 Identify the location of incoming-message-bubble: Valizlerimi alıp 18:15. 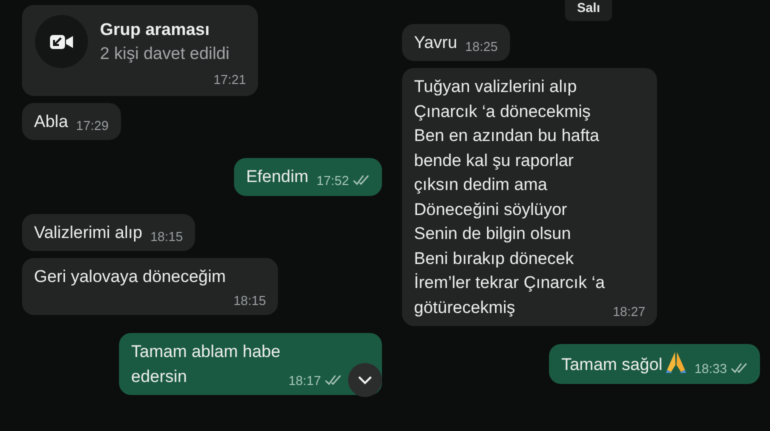
(108, 232).